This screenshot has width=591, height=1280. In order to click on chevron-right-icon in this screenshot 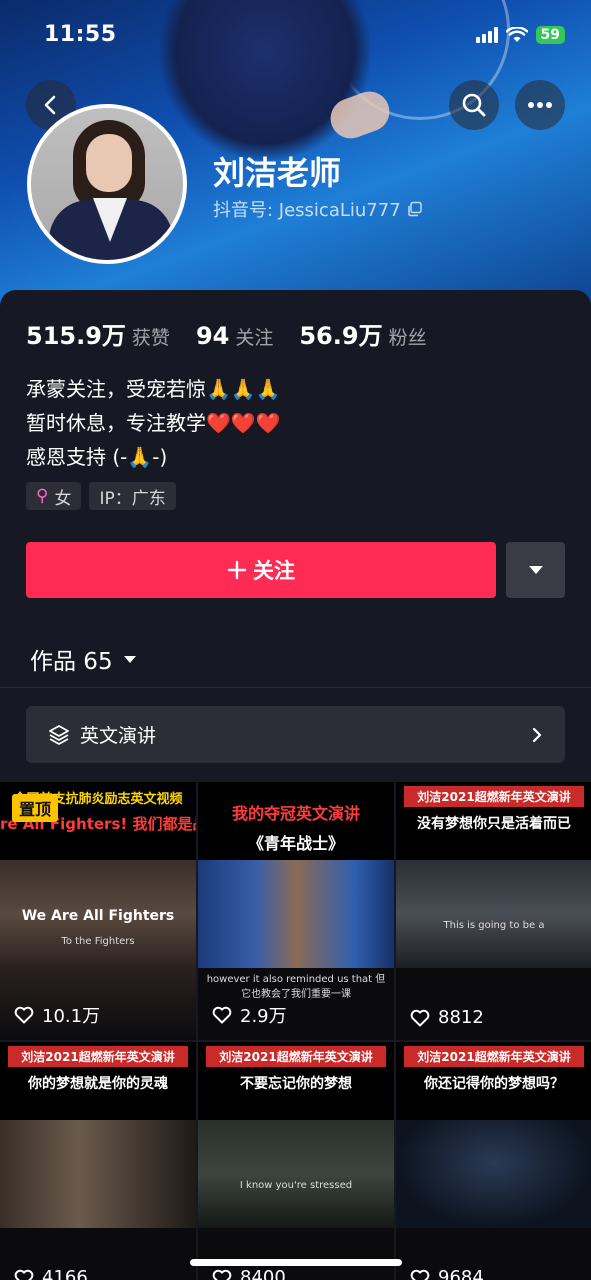, I will do `click(537, 734)`.